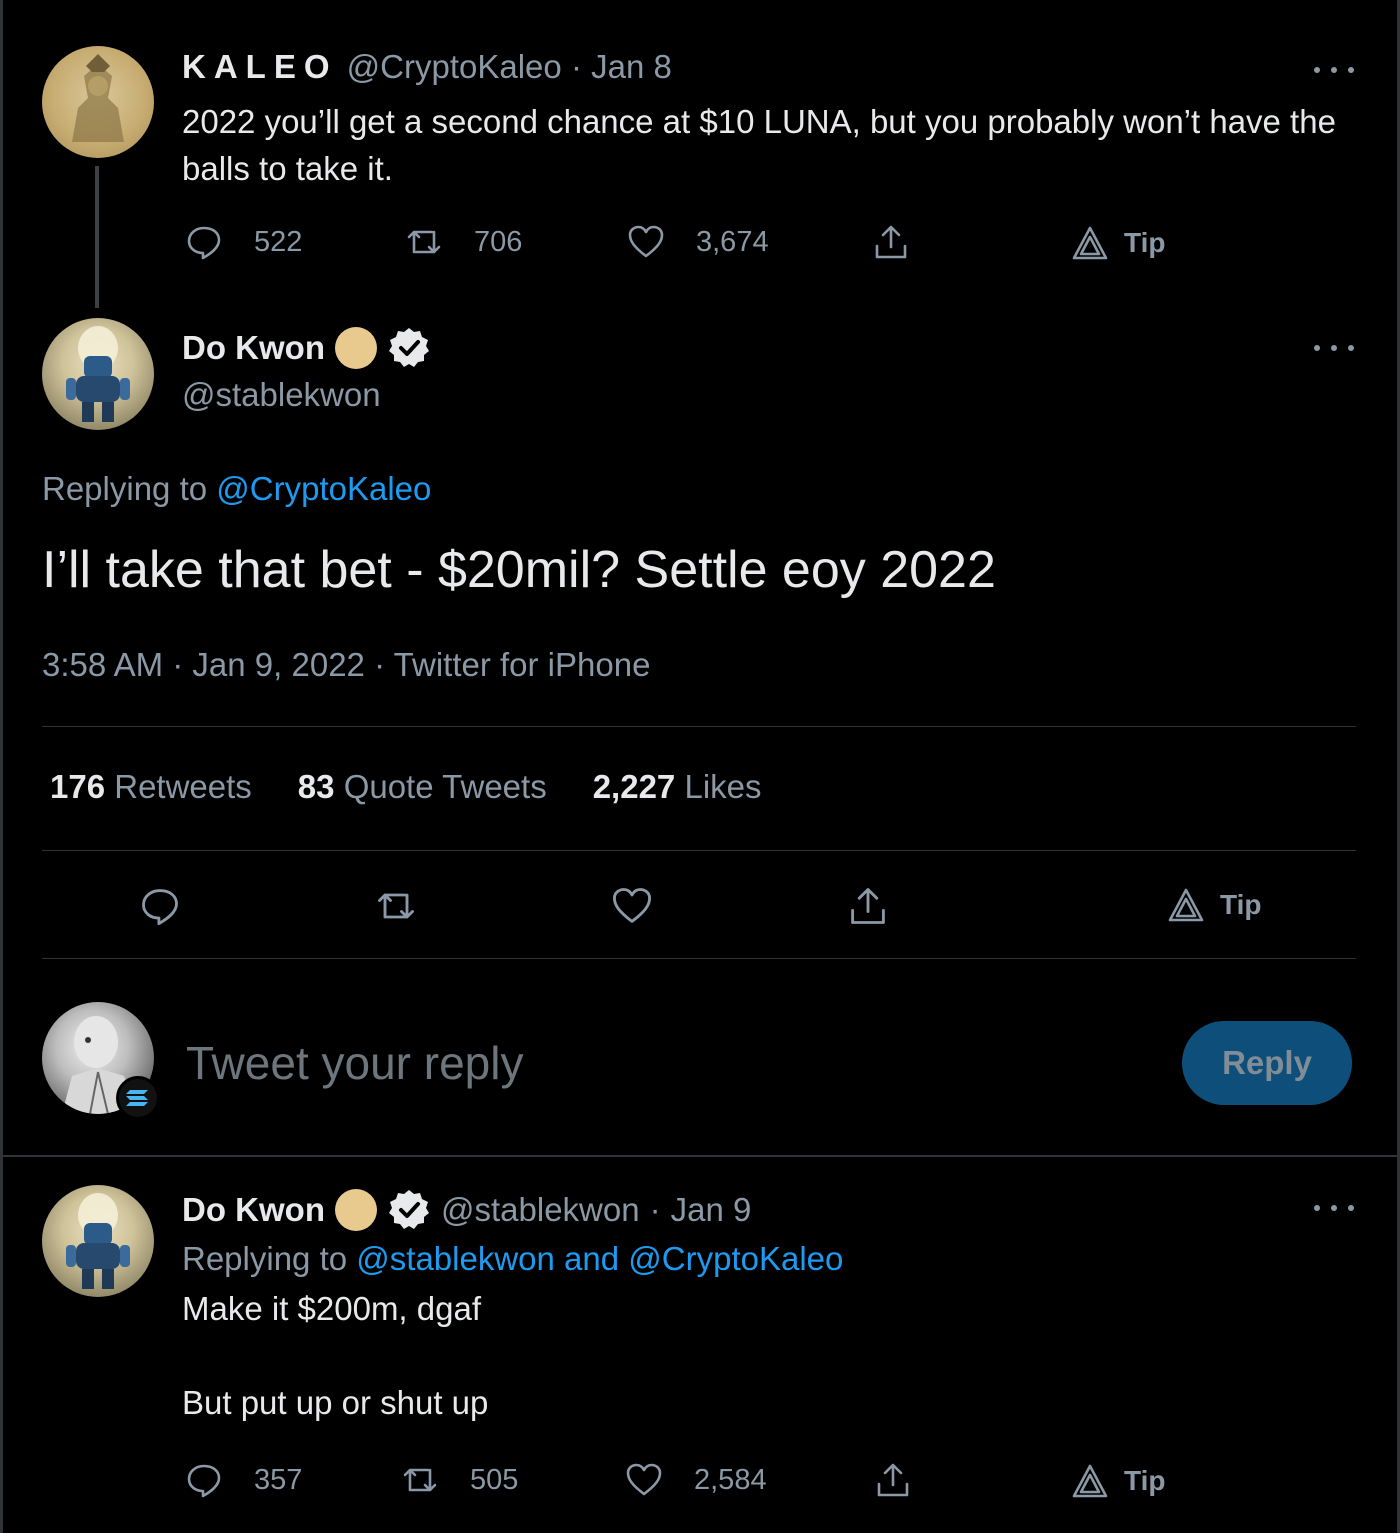 The height and width of the screenshot is (1533, 1400). Describe the element at coordinates (102, 664) in the screenshot. I see `tweet-time: 3:58 AM` at that location.